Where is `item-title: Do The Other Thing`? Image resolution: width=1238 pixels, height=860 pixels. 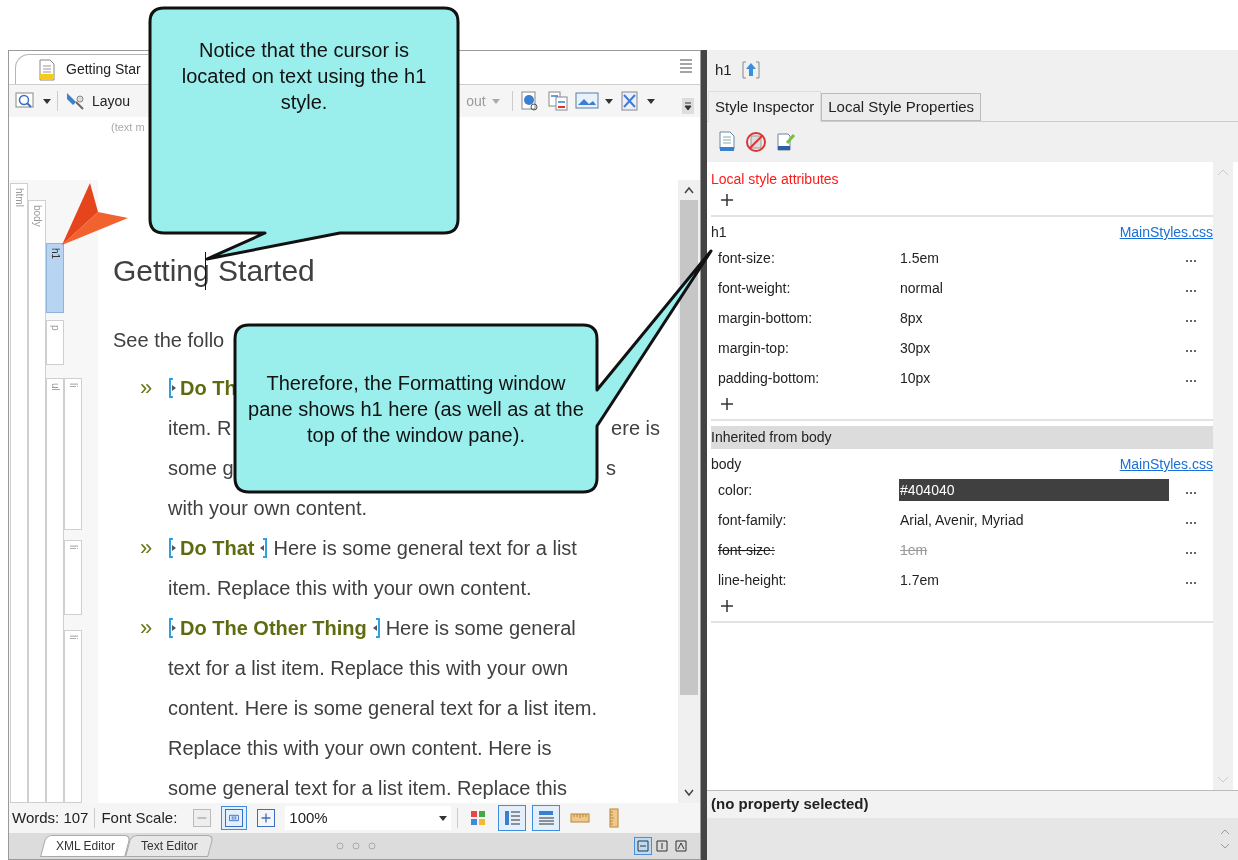 item-title: Do The Other Thing is located at coordinates (273, 628).